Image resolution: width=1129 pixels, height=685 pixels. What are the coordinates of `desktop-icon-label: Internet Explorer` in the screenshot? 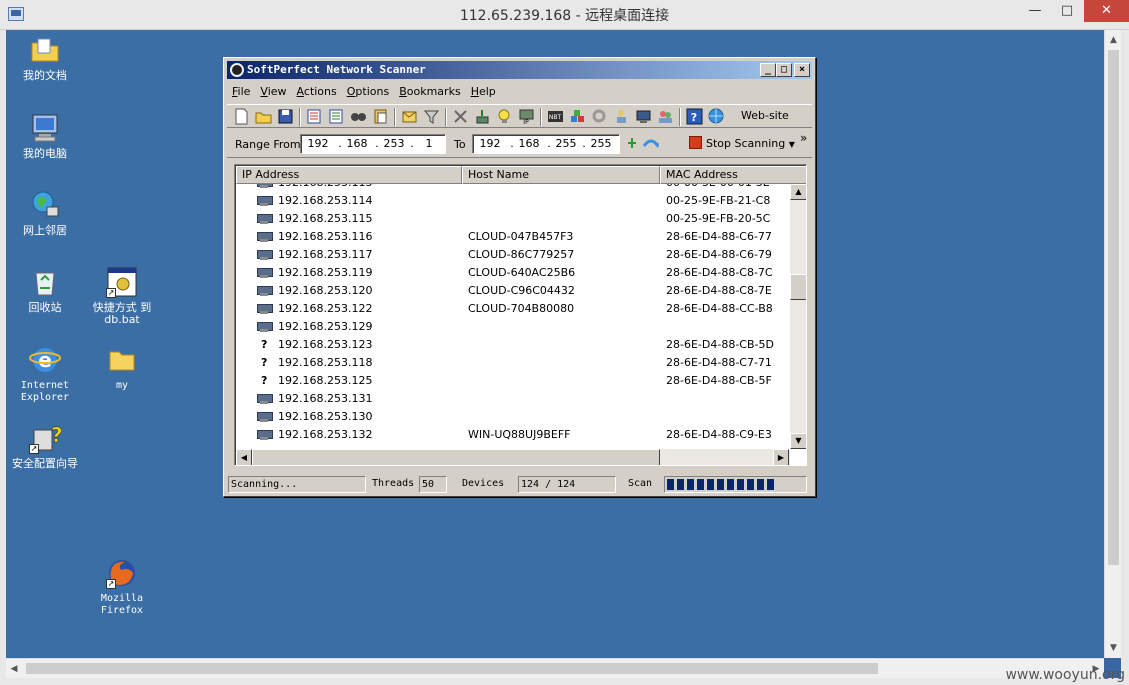 It's located at (45, 391).